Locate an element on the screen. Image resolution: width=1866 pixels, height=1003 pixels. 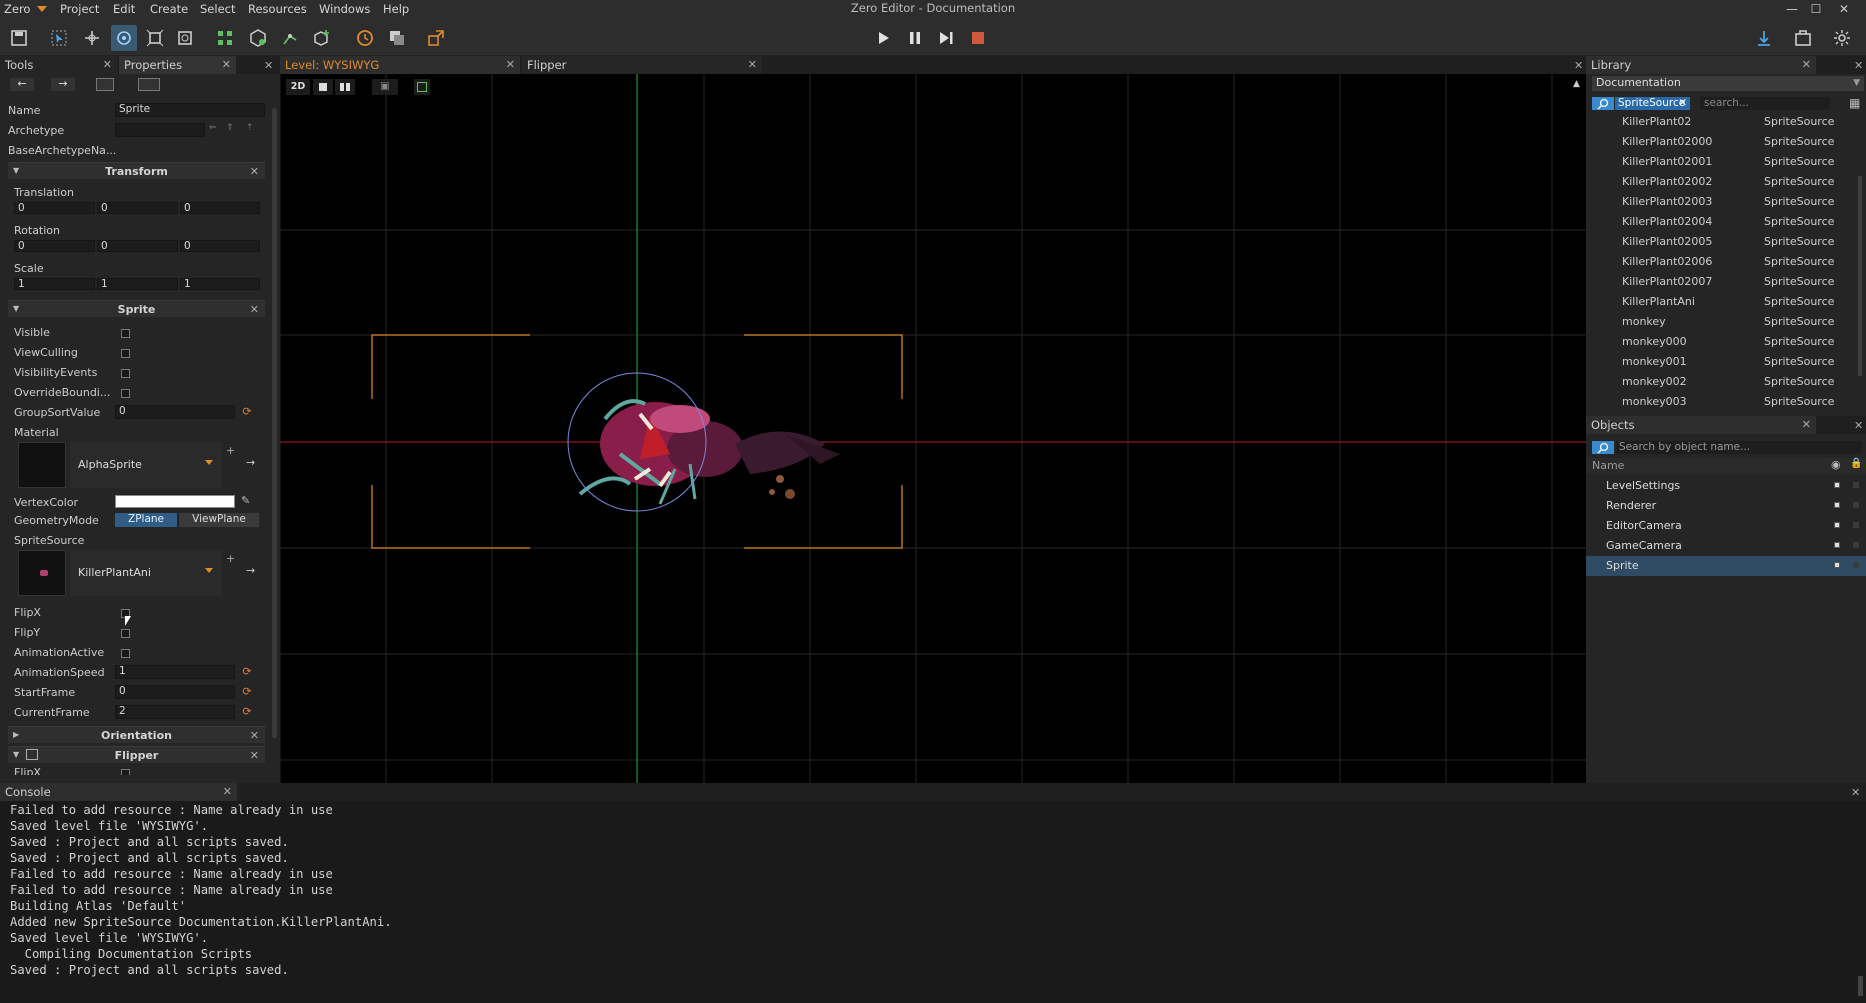
properties-scrollbar is located at coordinates (274, 423).